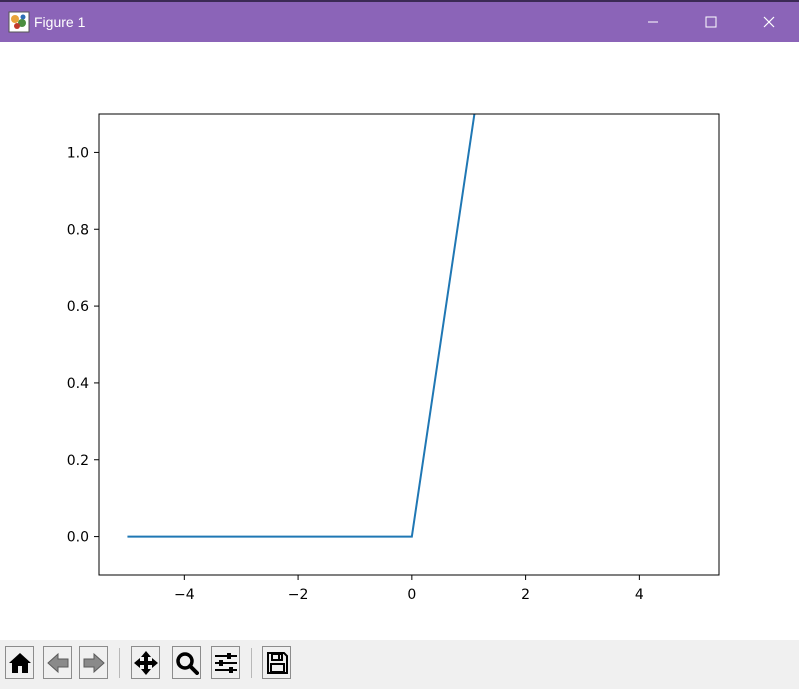 The height and width of the screenshot is (689, 799). I want to click on minimize-button, so click(653, 22).